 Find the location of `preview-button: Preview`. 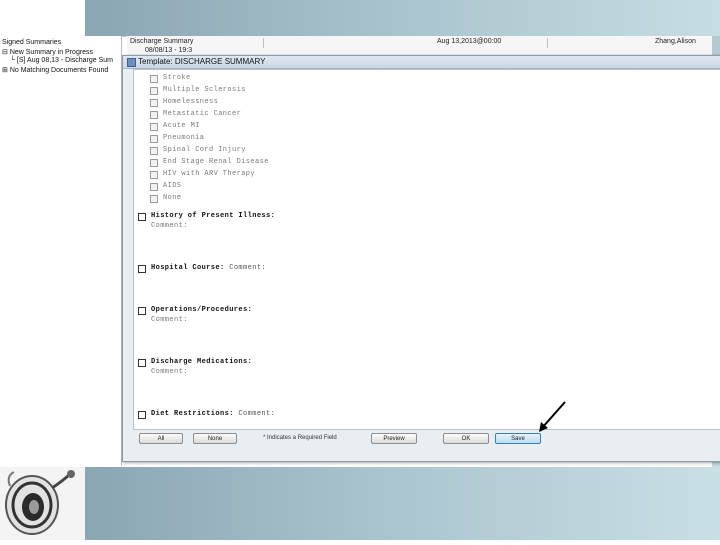

preview-button: Preview is located at coordinates (394, 438).